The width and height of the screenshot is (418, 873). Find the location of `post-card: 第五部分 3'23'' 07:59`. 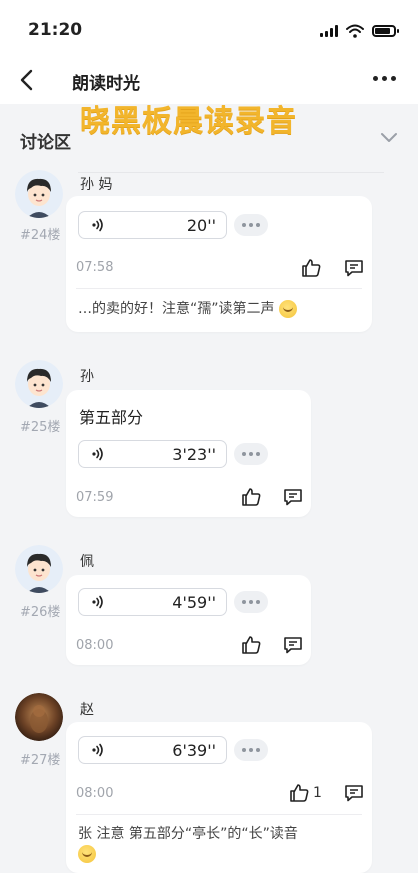

post-card: 第五部分 3'23'' 07:59 is located at coordinates (188, 453).